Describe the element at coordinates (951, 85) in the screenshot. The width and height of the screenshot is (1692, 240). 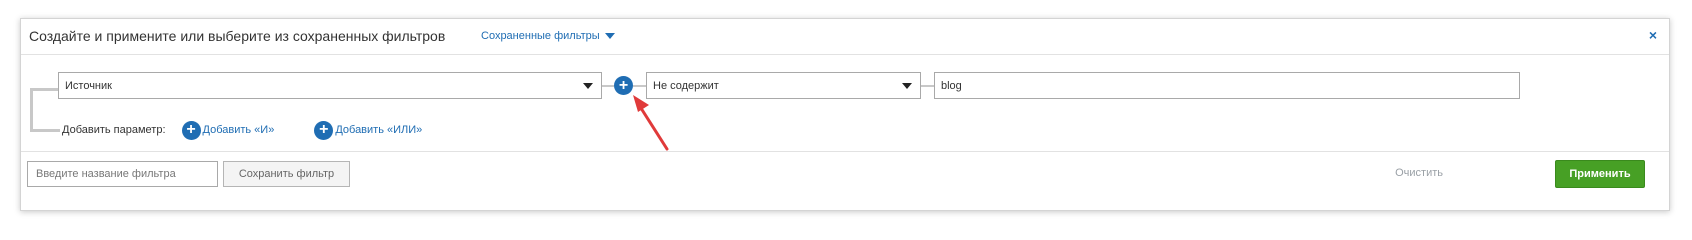
I see `value-input-text: blog` at that location.